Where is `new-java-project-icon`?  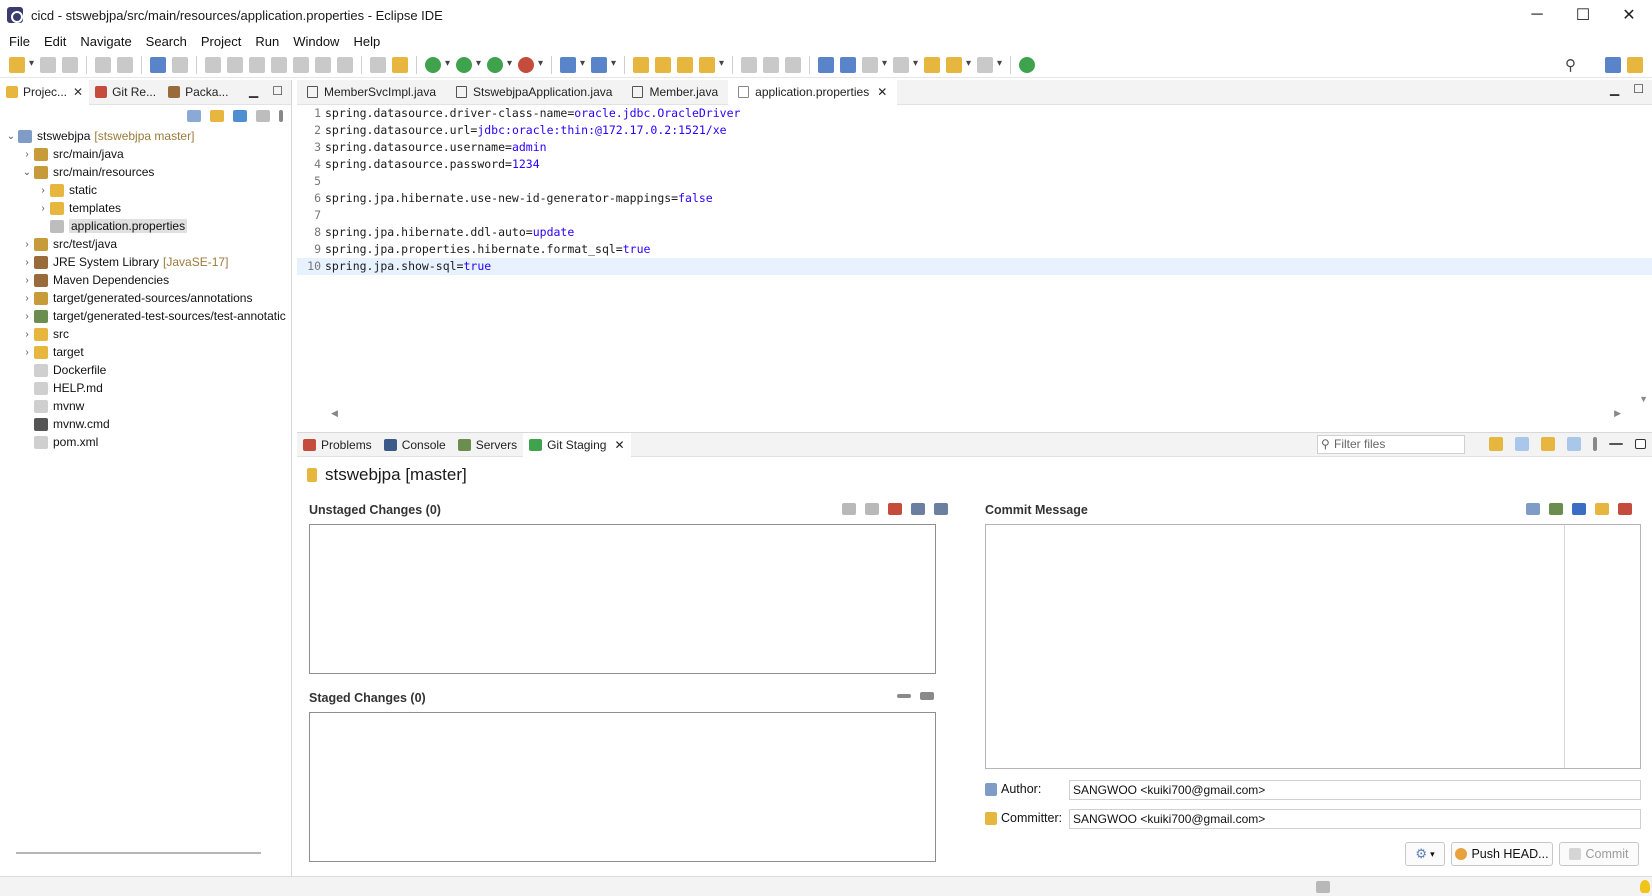
new-java-project-icon is located at coordinates (572, 64).